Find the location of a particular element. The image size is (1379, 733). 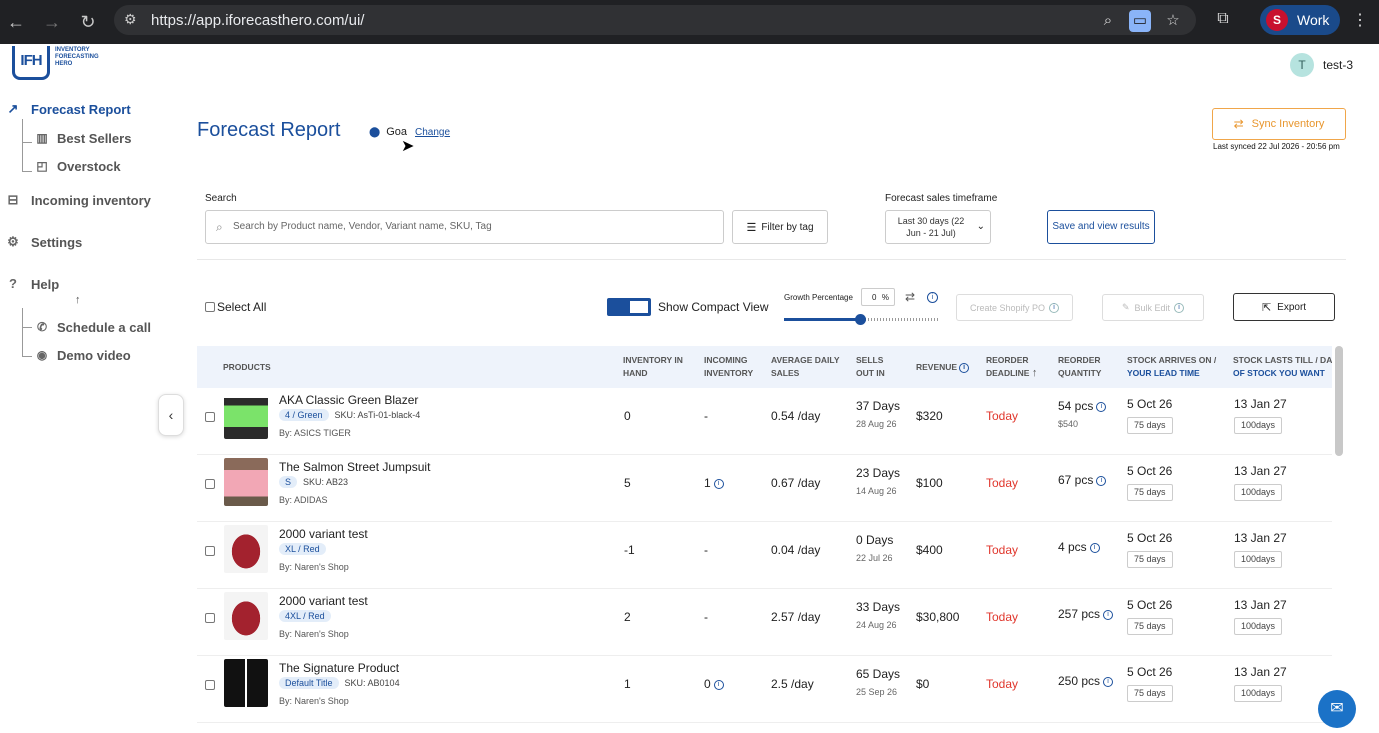

bookmark-star-icon: ☆ is located at coordinates (1173, 21).